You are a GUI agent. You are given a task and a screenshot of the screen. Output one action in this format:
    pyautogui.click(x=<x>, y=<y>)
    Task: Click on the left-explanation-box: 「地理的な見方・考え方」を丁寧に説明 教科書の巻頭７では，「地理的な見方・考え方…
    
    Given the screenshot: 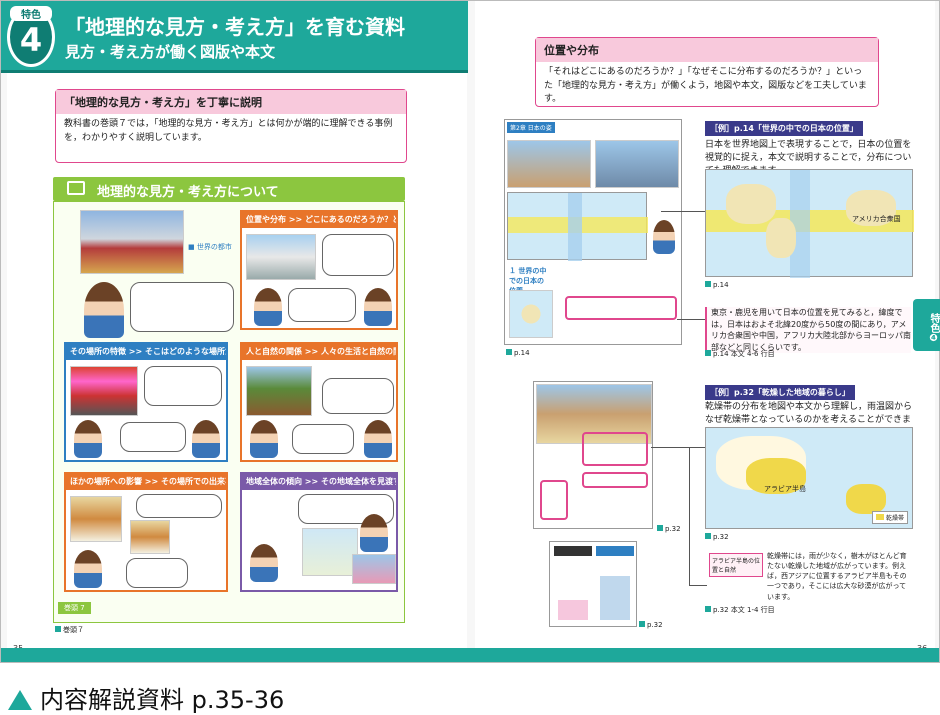 What is the action you would take?
    pyautogui.click(x=231, y=126)
    